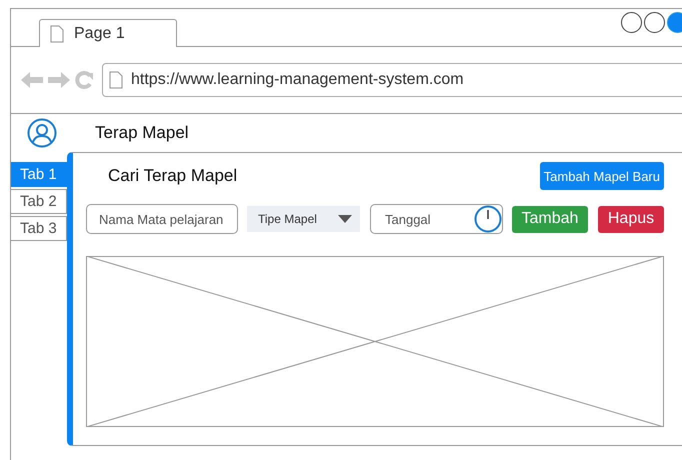 This screenshot has height=460, width=682. Describe the element at coordinates (39, 228) in the screenshot. I see `side-tab: Tab 3` at that location.